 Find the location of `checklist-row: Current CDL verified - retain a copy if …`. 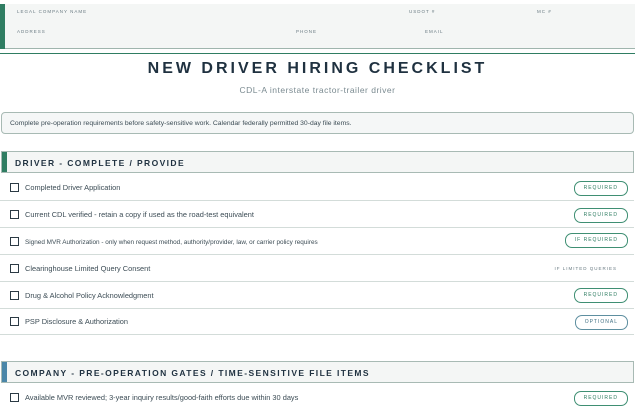

checklist-row: Current CDL verified - retain a copy if … is located at coordinates (317, 214).